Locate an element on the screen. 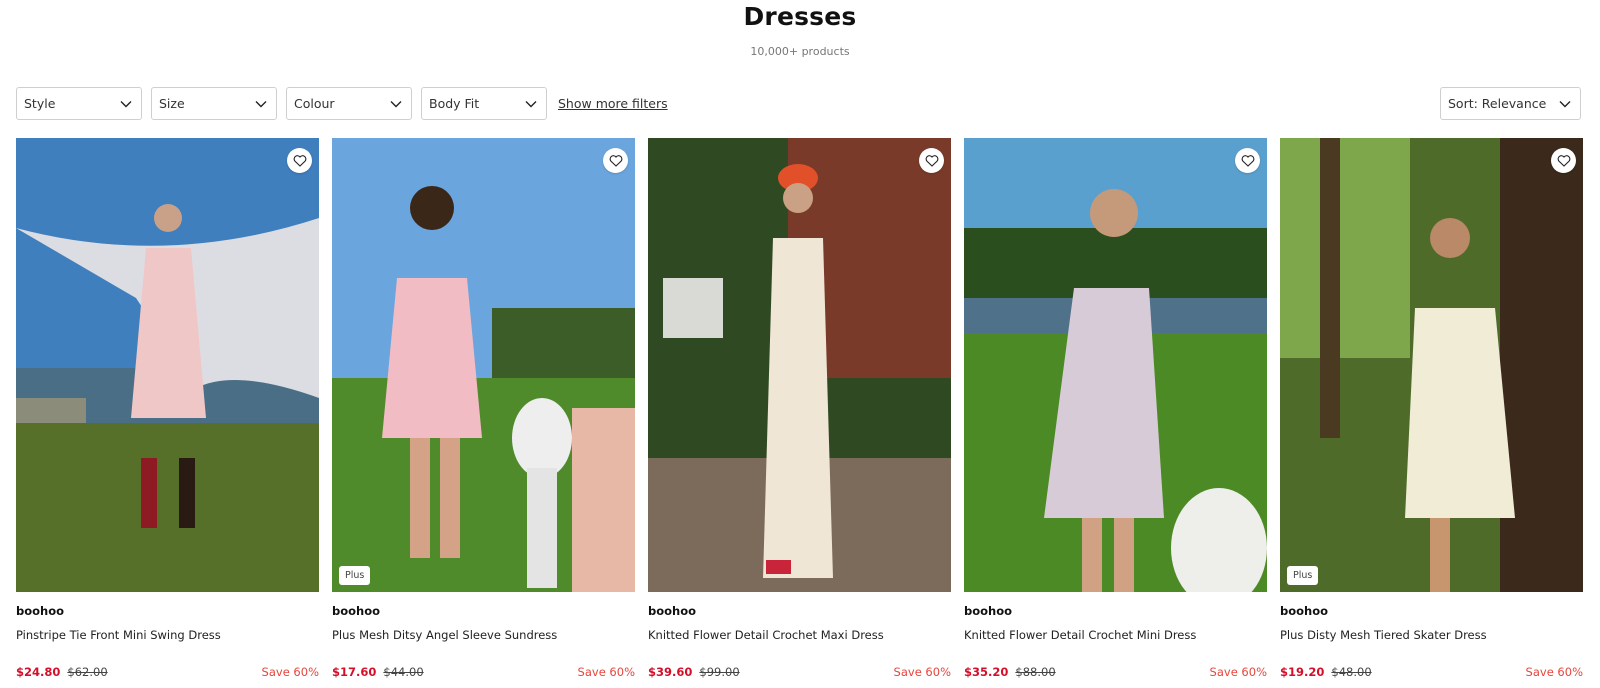 The height and width of the screenshot is (688, 1600). price-row: $35.20 $88.00 Save 60% is located at coordinates (1115, 672).